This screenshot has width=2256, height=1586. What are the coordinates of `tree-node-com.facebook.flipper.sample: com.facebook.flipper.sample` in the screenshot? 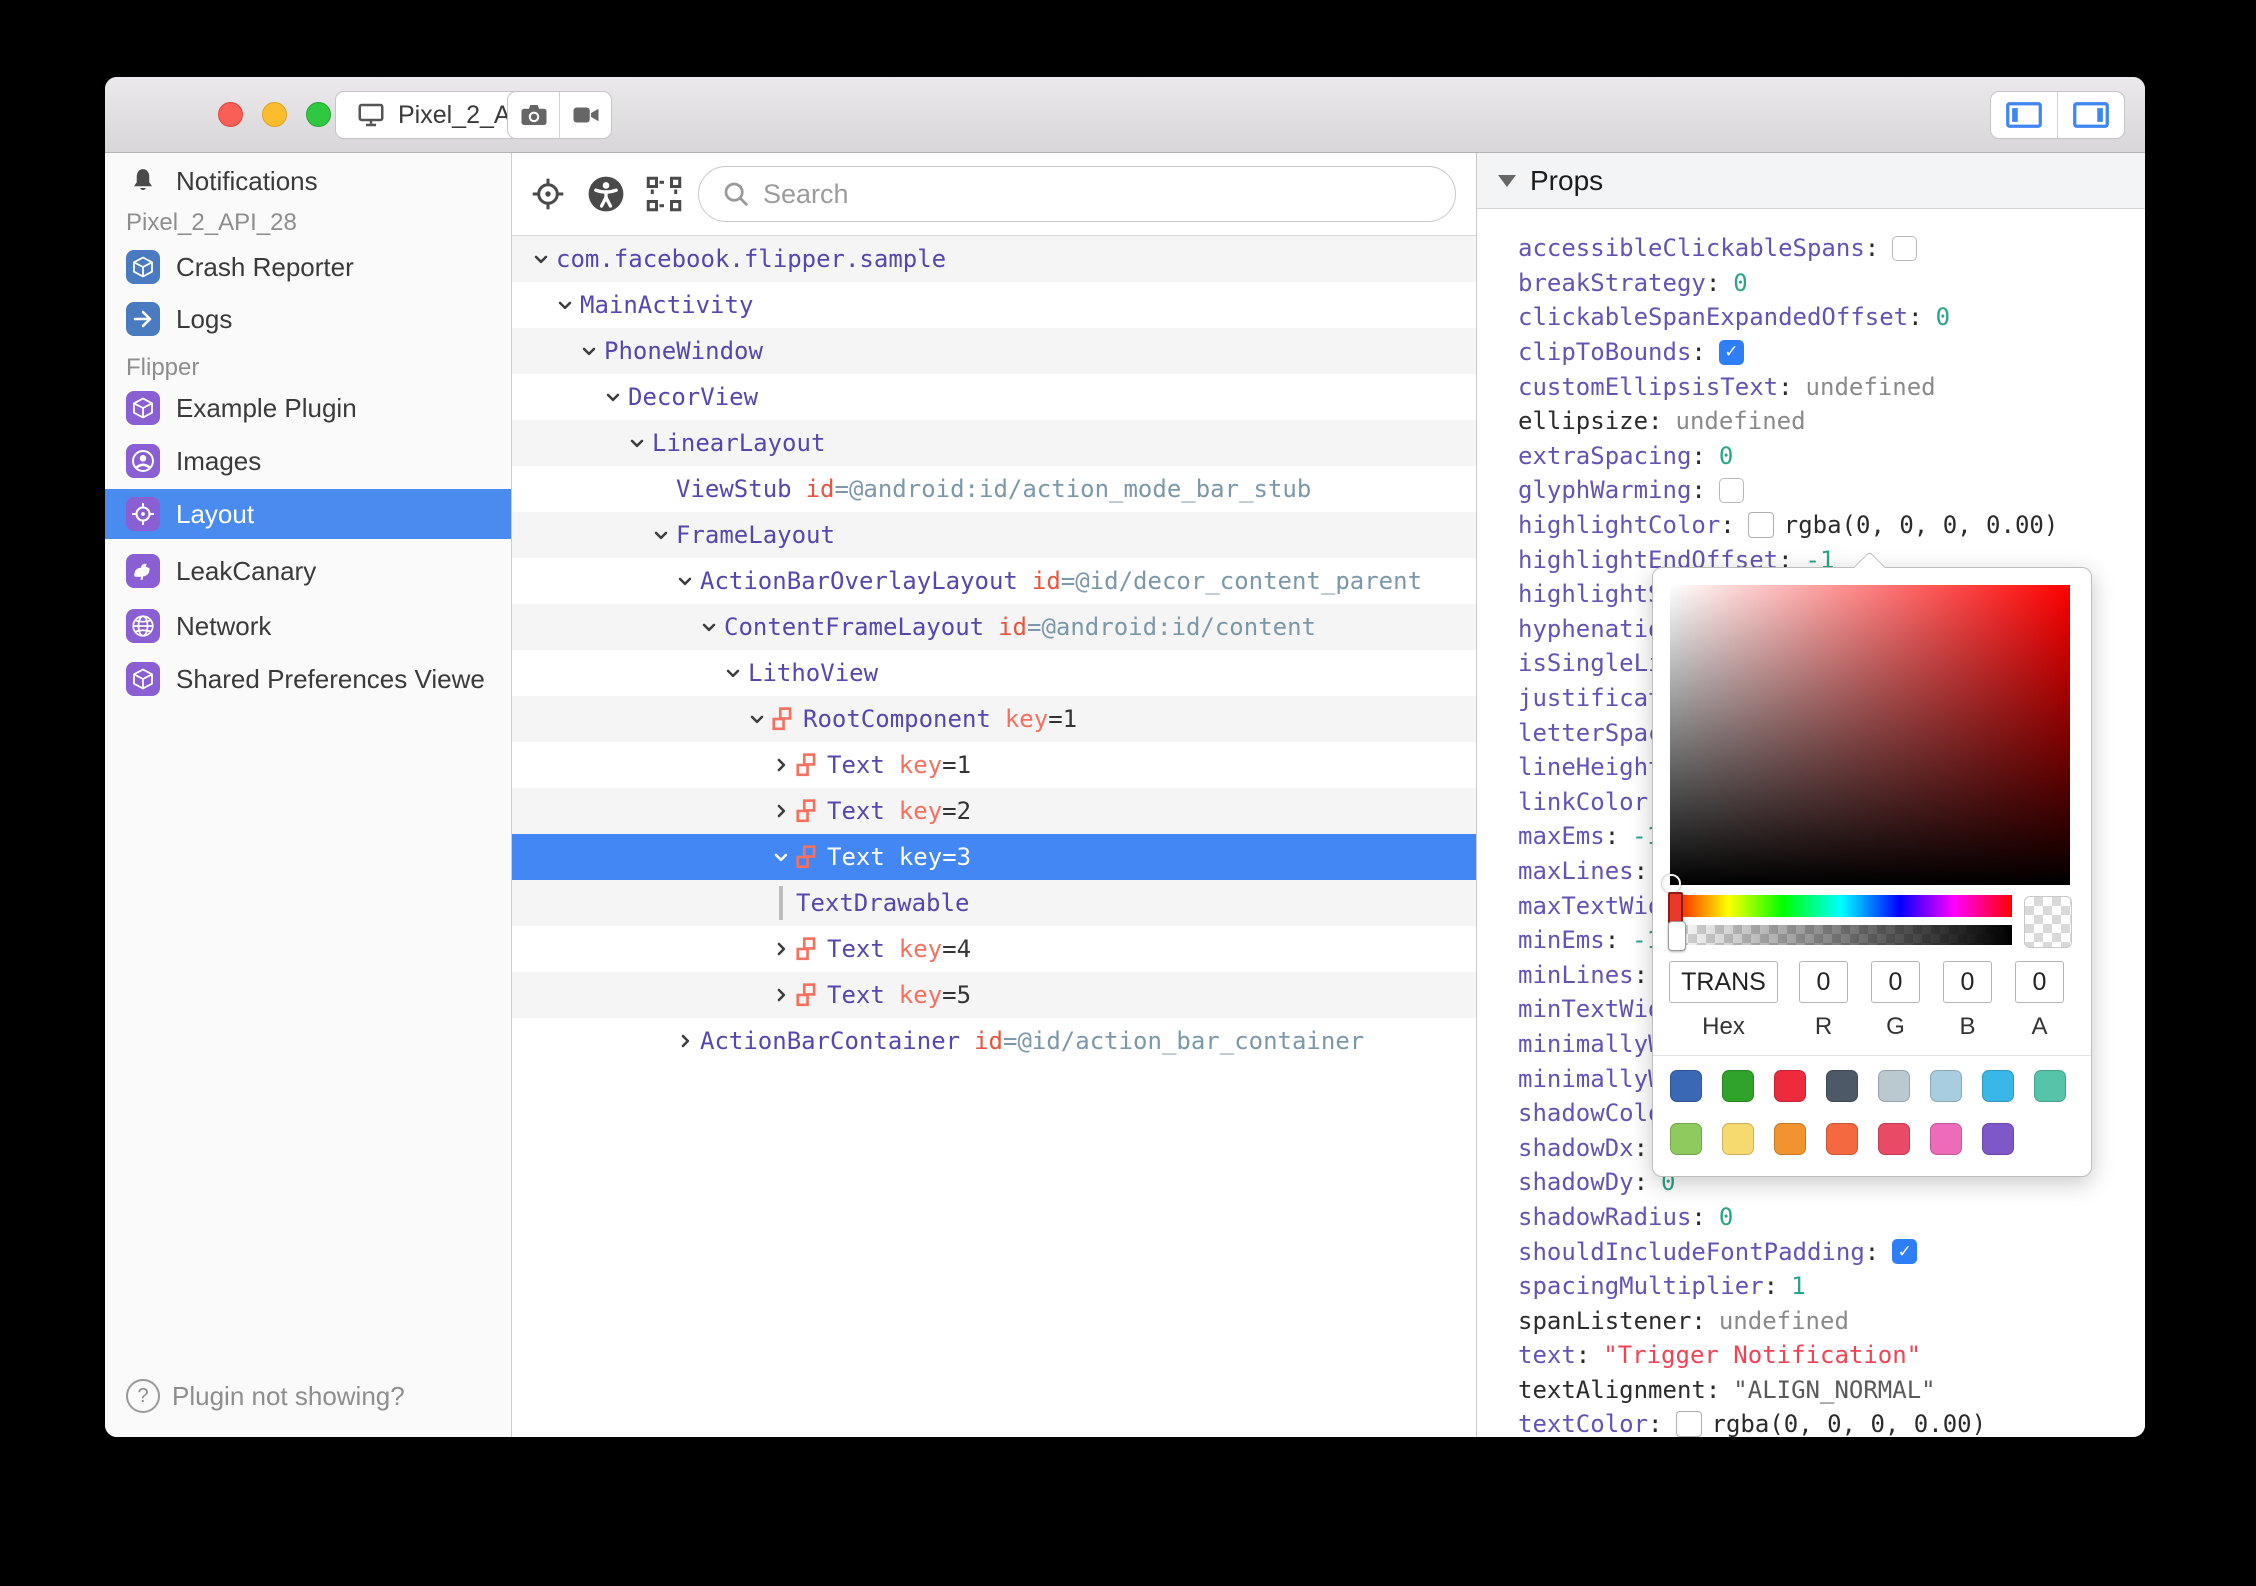 It's located at (994, 259).